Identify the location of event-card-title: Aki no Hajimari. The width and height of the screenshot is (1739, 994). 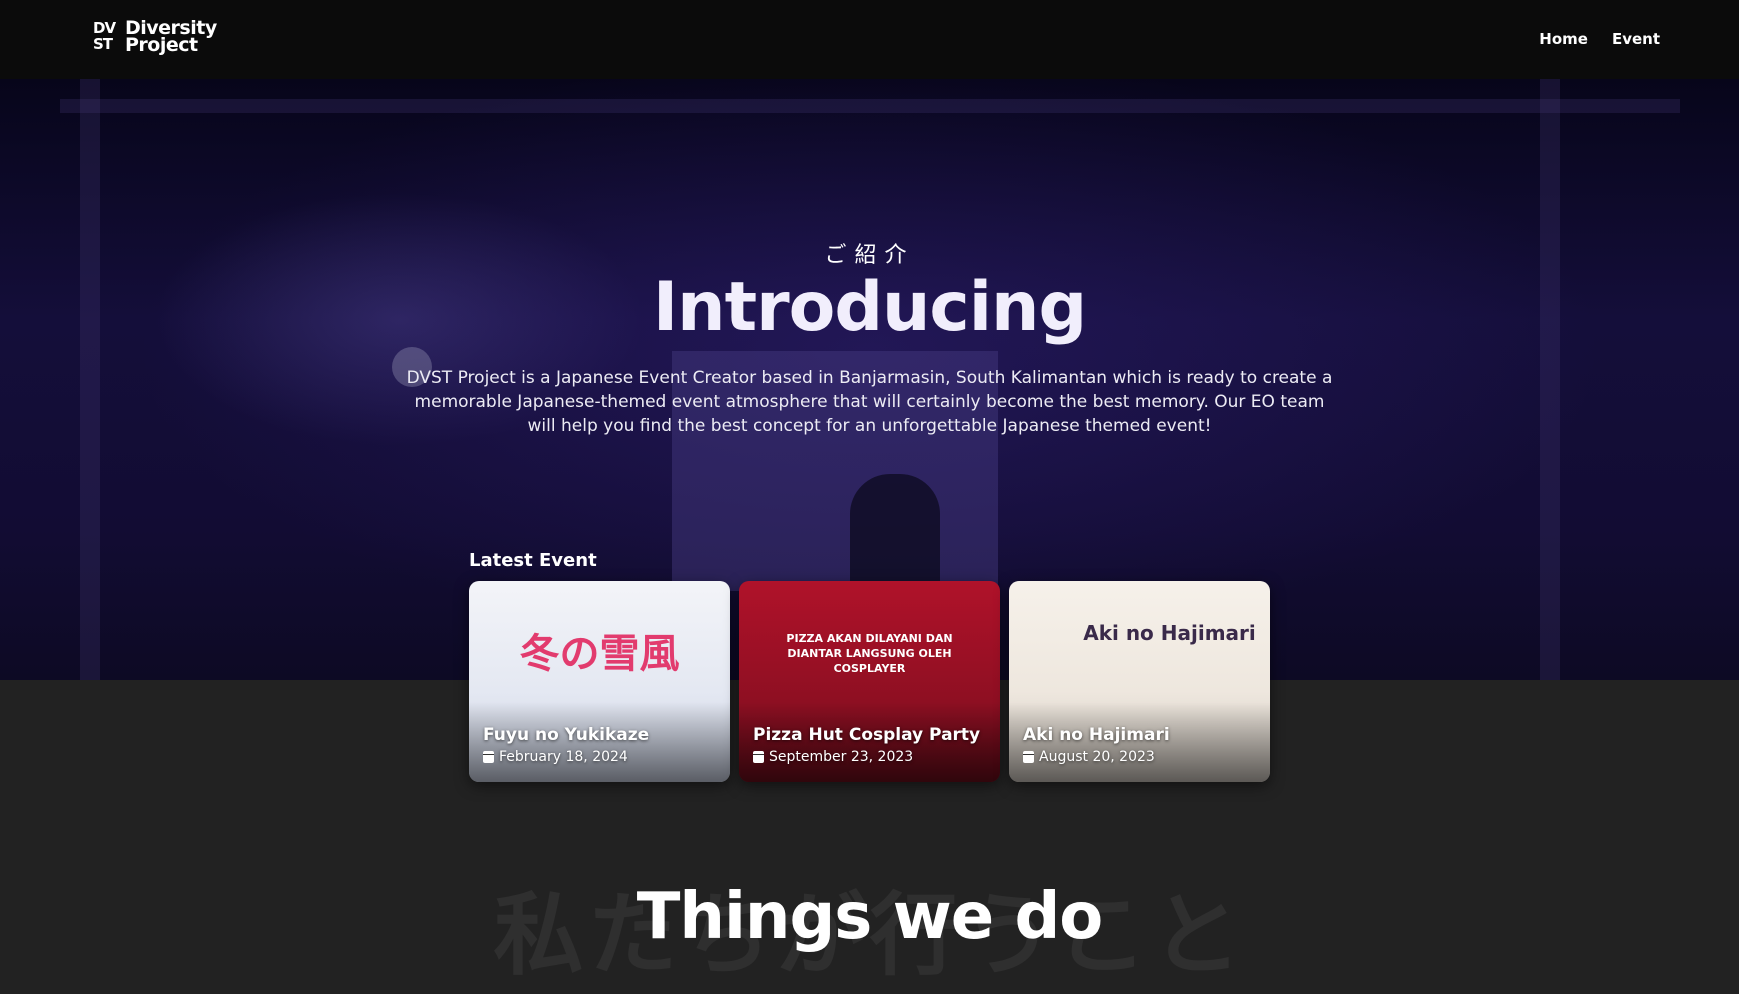
(1096, 735).